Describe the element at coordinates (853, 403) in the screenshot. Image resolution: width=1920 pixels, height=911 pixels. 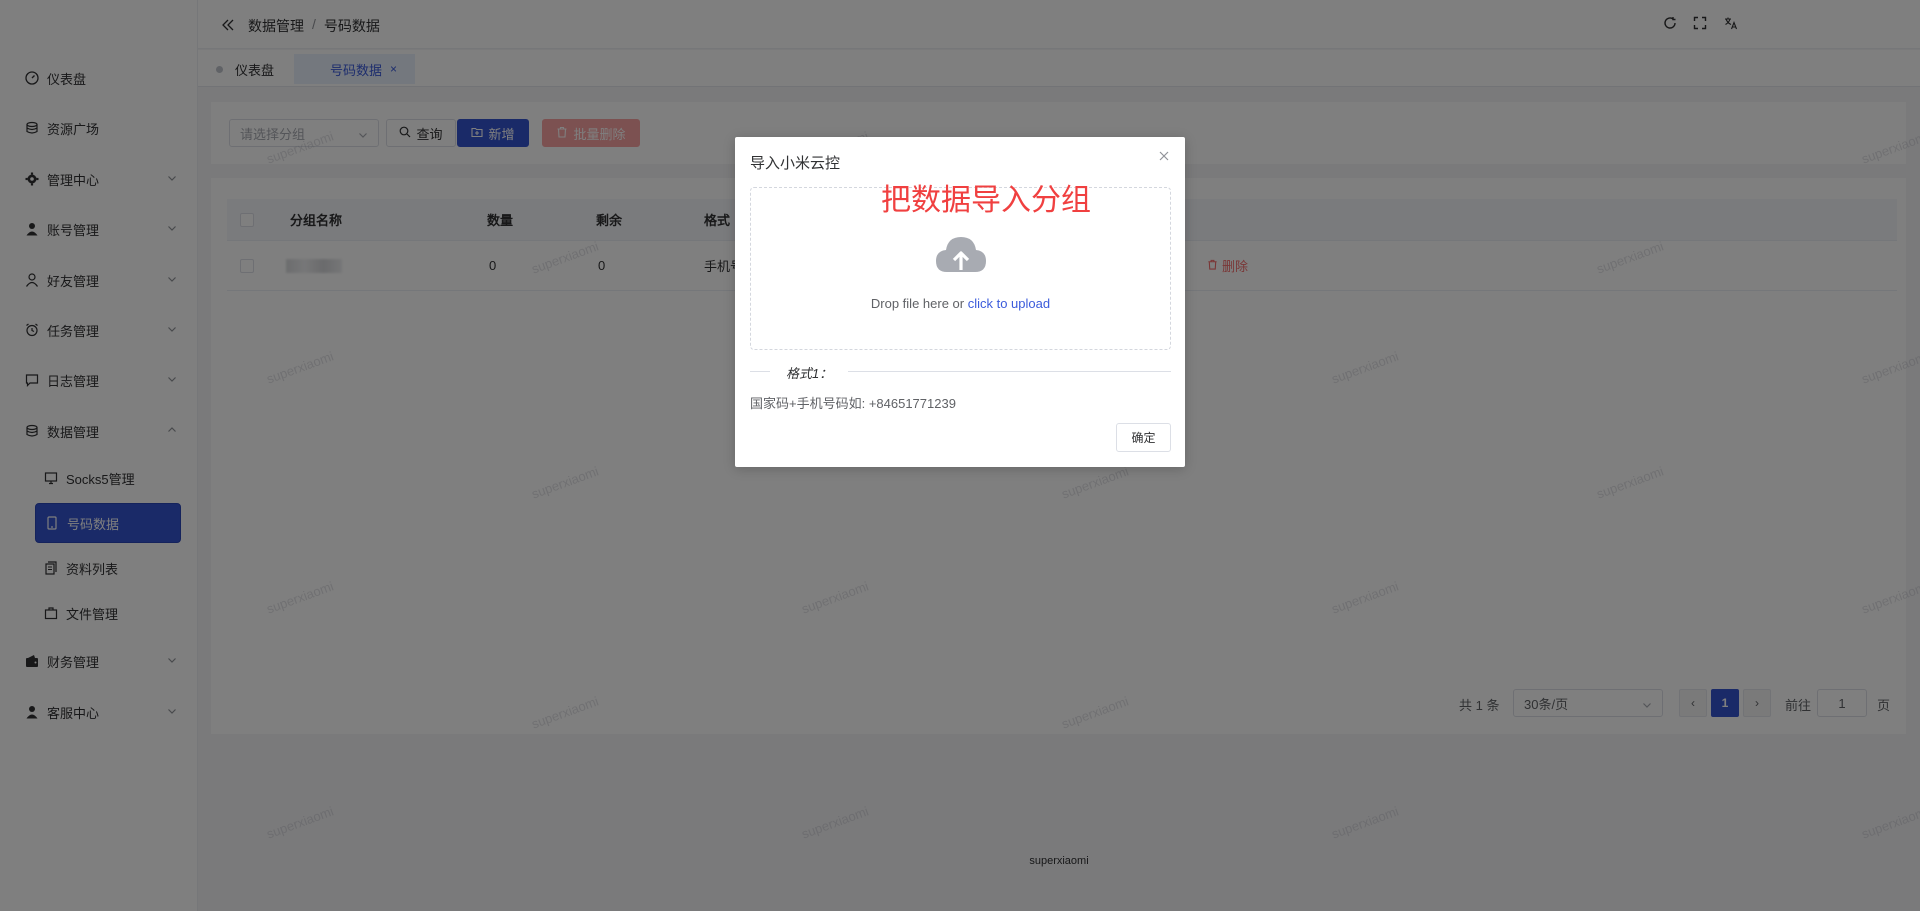
I see `format-description: 国家码+手机号码如: +84651771239` at that location.